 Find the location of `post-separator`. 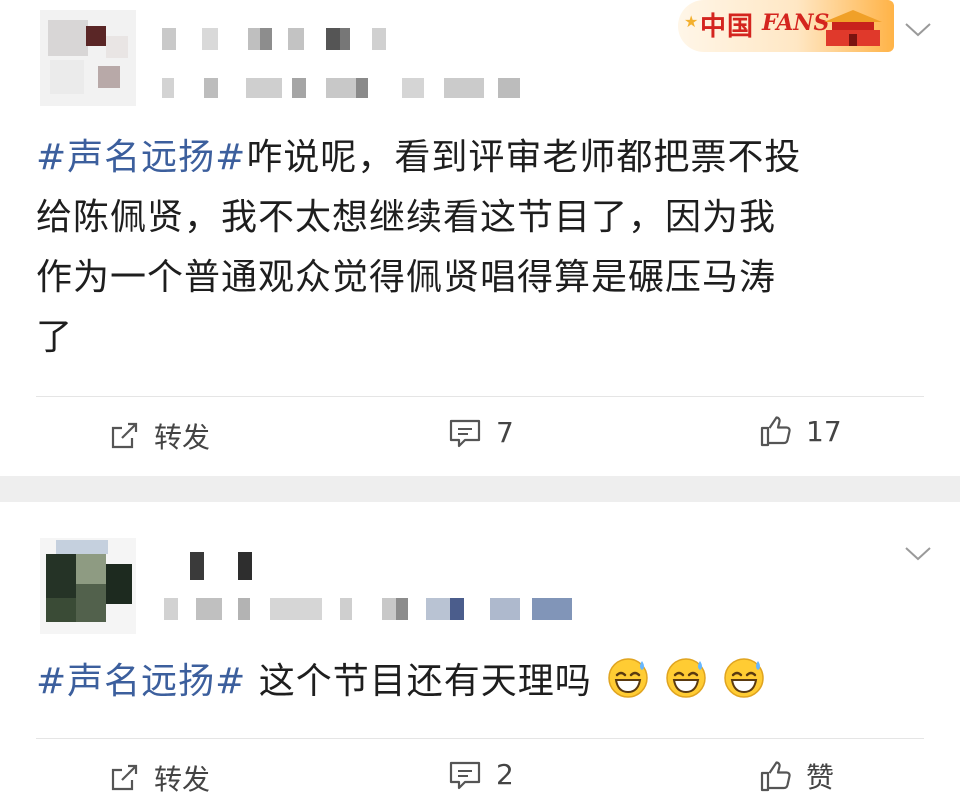

post-separator is located at coordinates (480, 489).